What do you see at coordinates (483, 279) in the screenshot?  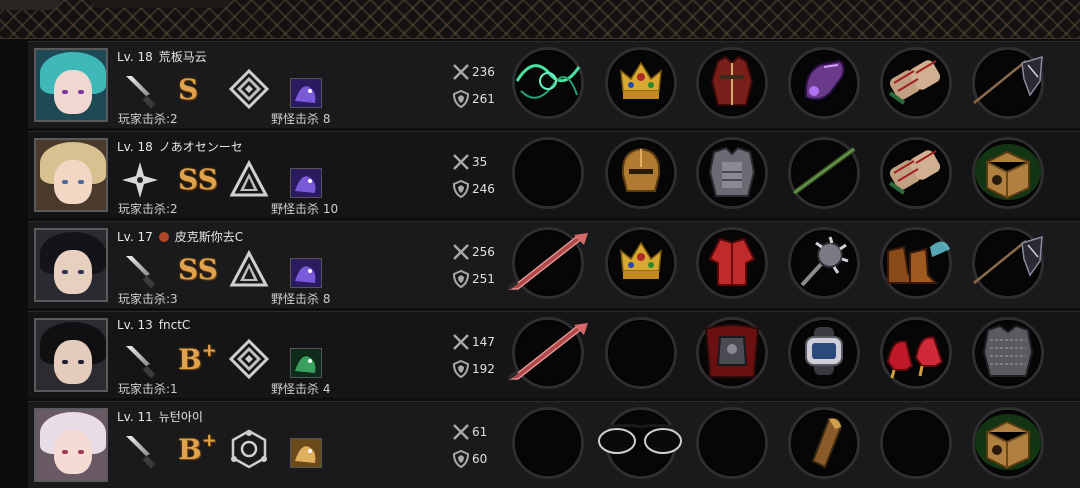 I see `defense-value: 251` at bounding box center [483, 279].